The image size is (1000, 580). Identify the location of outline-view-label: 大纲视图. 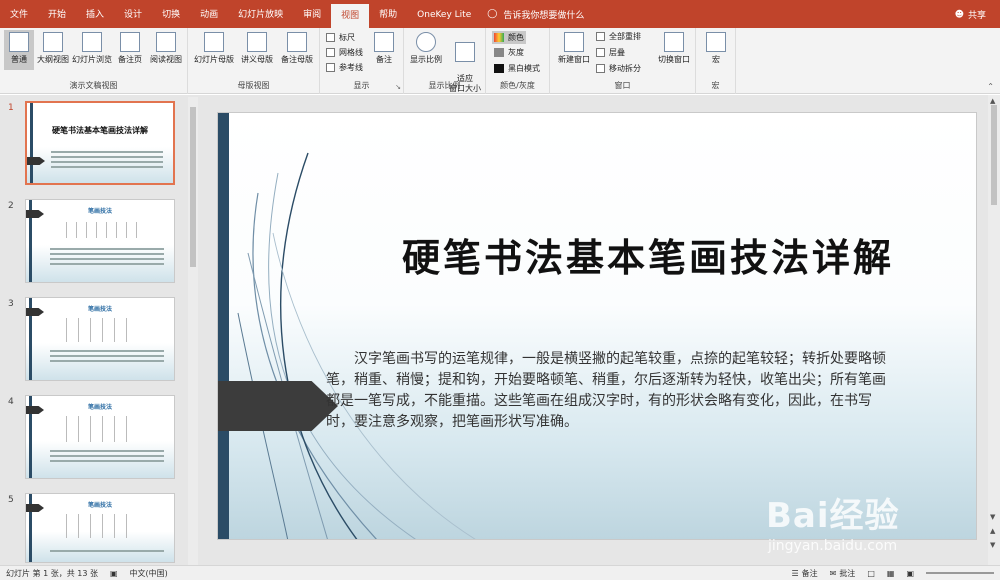
(53, 59).